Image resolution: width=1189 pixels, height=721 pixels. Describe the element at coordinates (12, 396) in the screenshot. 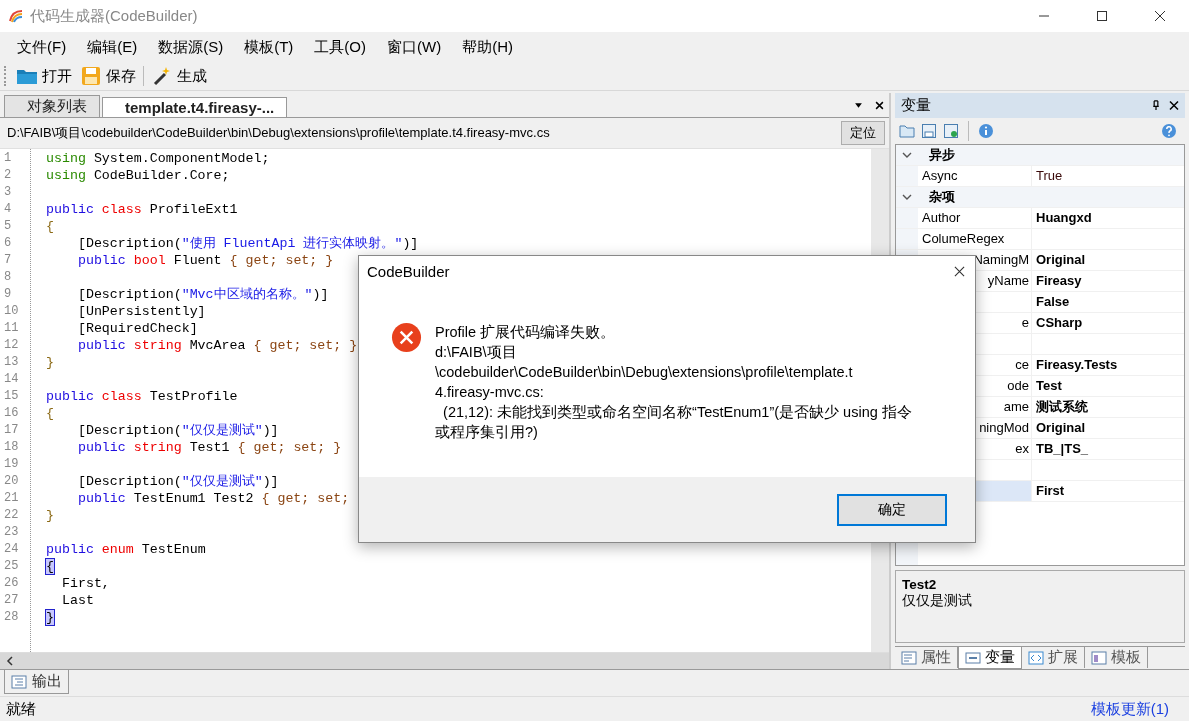

I see `line-number: 15` at that location.